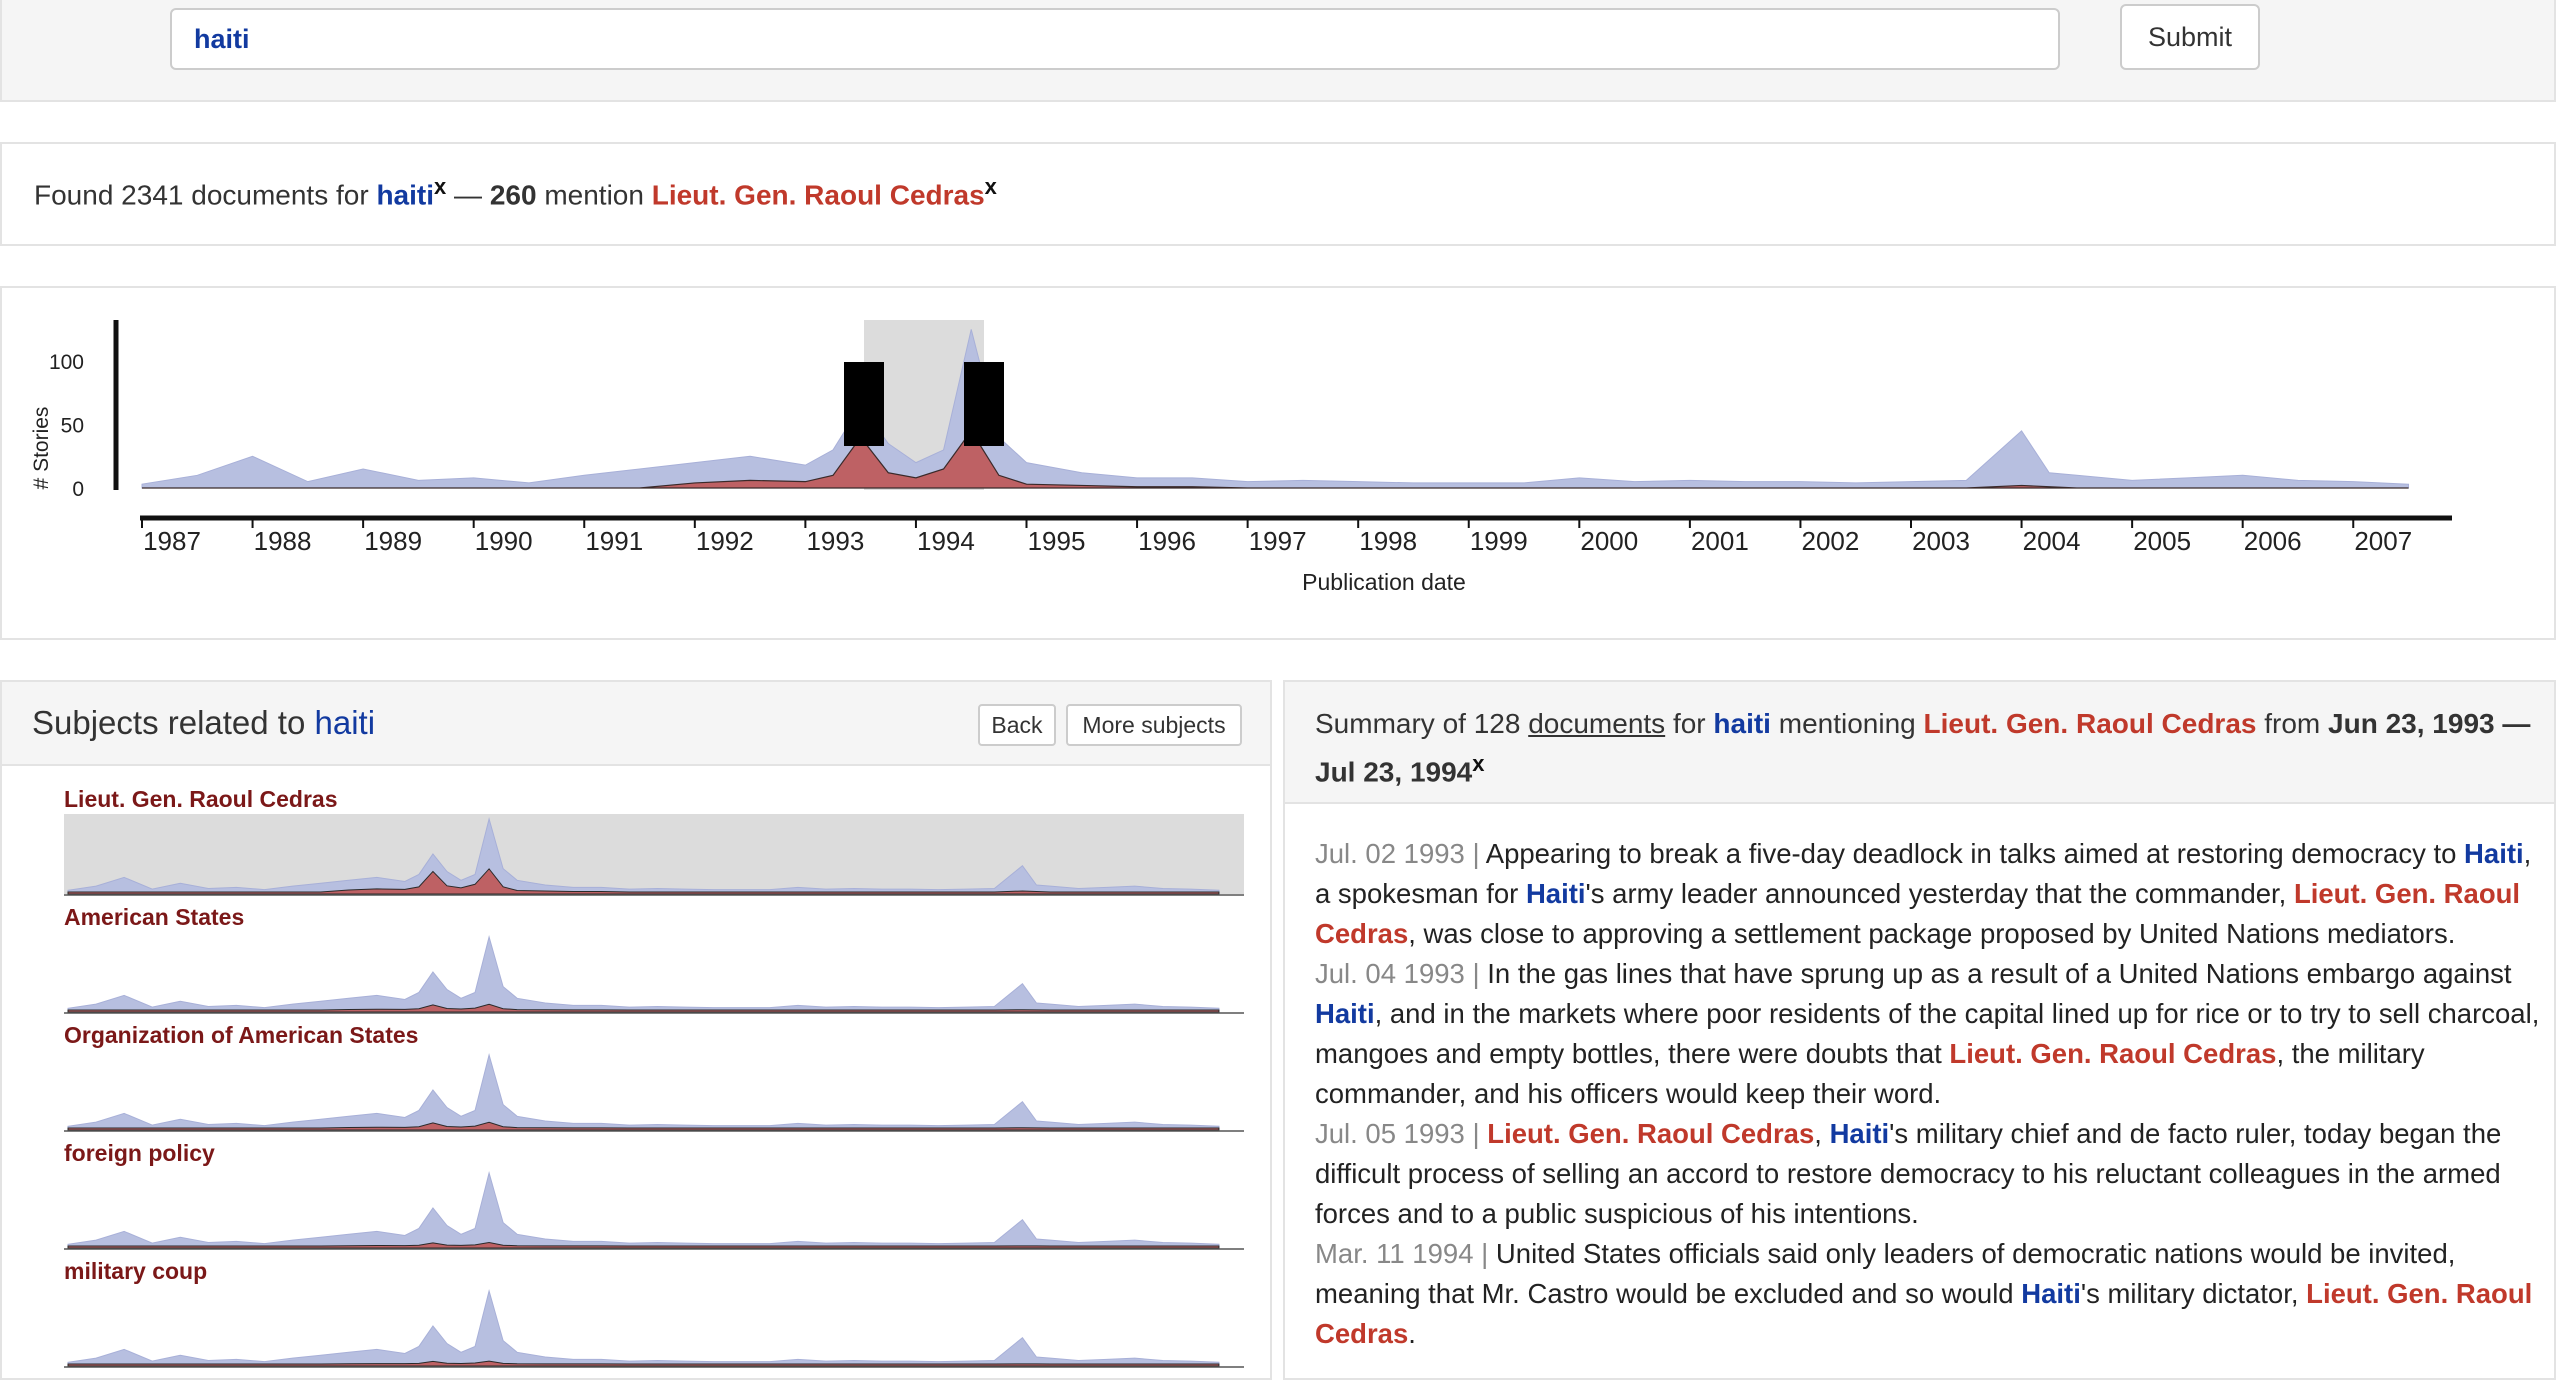 This screenshot has height=1380, width=2558. What do you see at coordinates (1275, 409) in the screenshot?
I see `series-all-stories-area` at bounding box center [1275, 409].